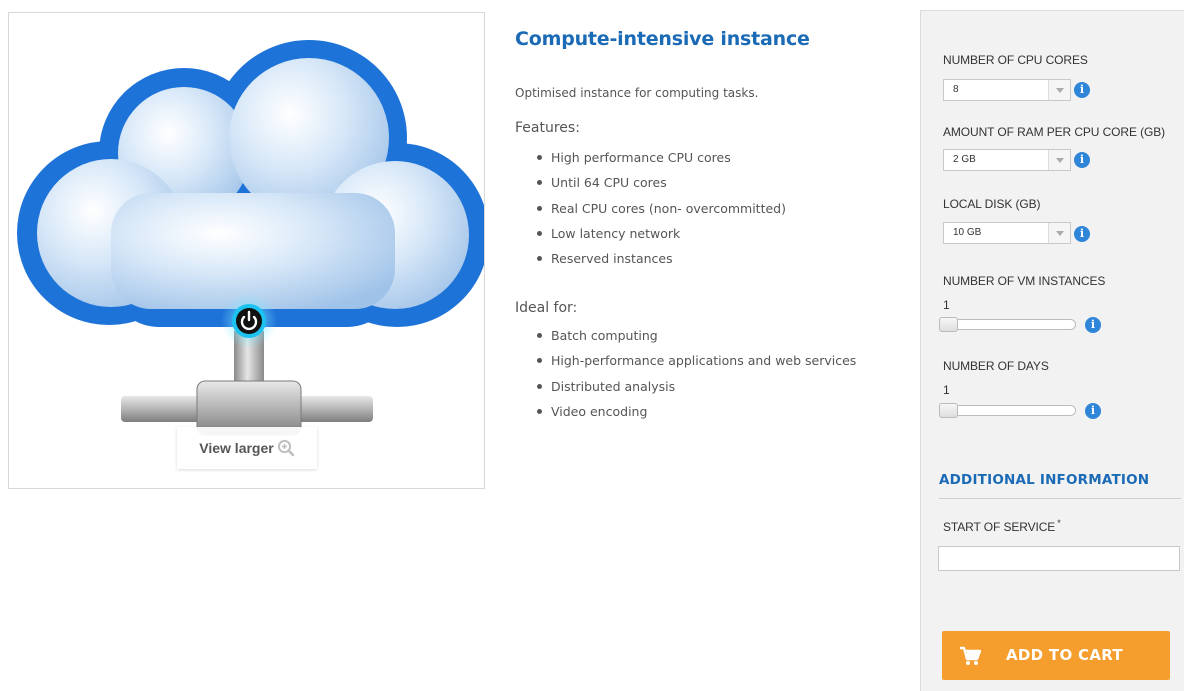 This screenshot has height=691, width=1184. What do you see at coordinates (661, 161) in the screenshot?
I see `list-item: High performance CPU cores` at bounding box center [661, 161].